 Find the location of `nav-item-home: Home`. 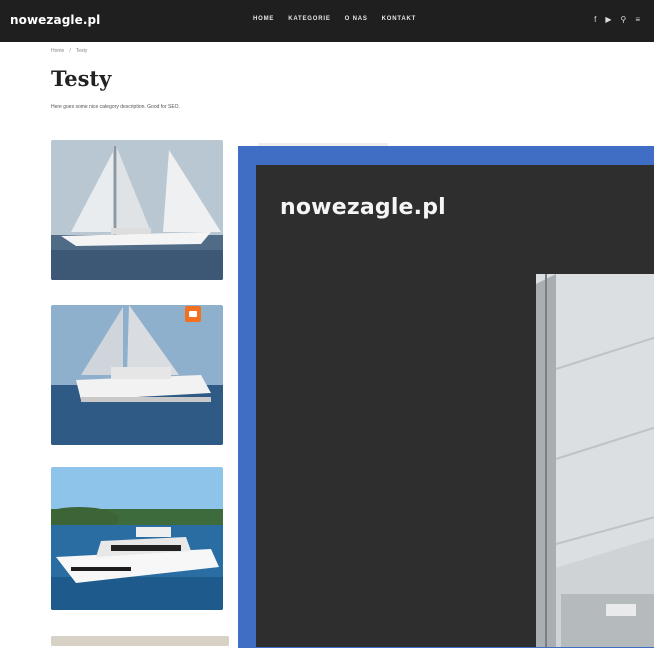

nav-item-home: Home is located at coordinates (263, 19).